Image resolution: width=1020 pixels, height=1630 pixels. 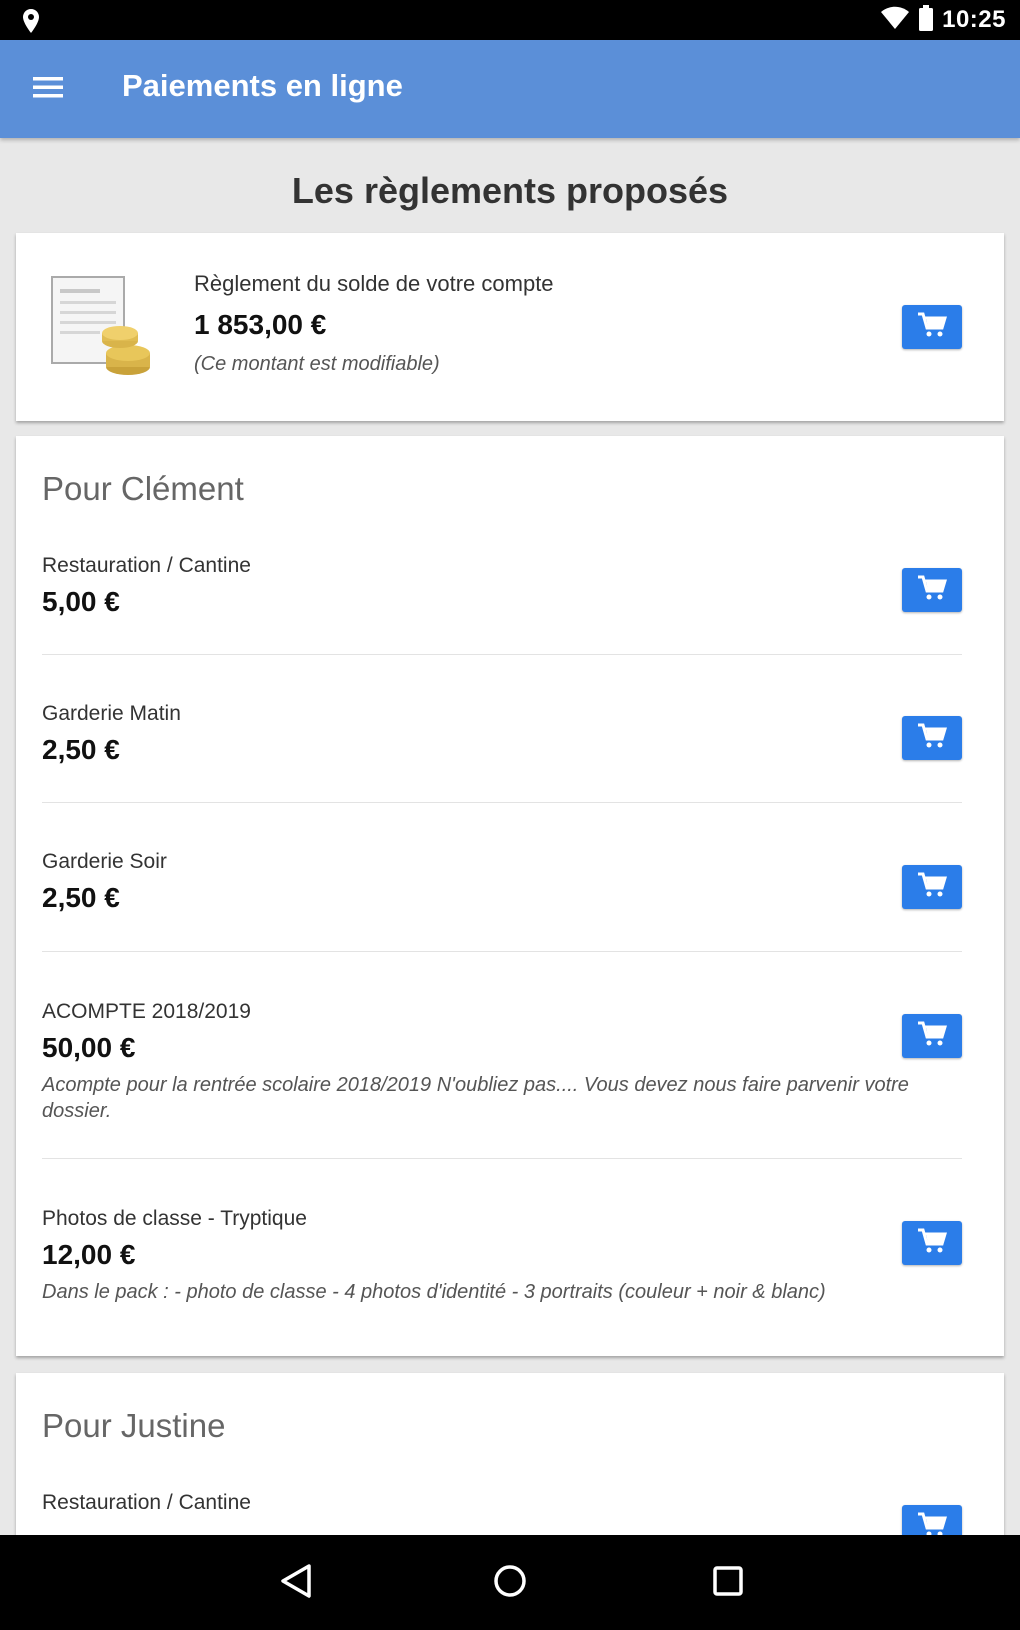 I want to click on app-bar: Paiements en ligne, so click(x=510, y=89).